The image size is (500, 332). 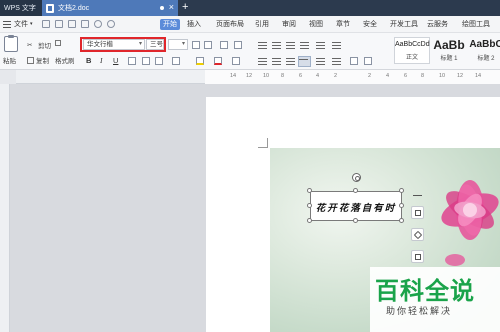 I want to click on change-case-icon, so click(x=224, y=45).